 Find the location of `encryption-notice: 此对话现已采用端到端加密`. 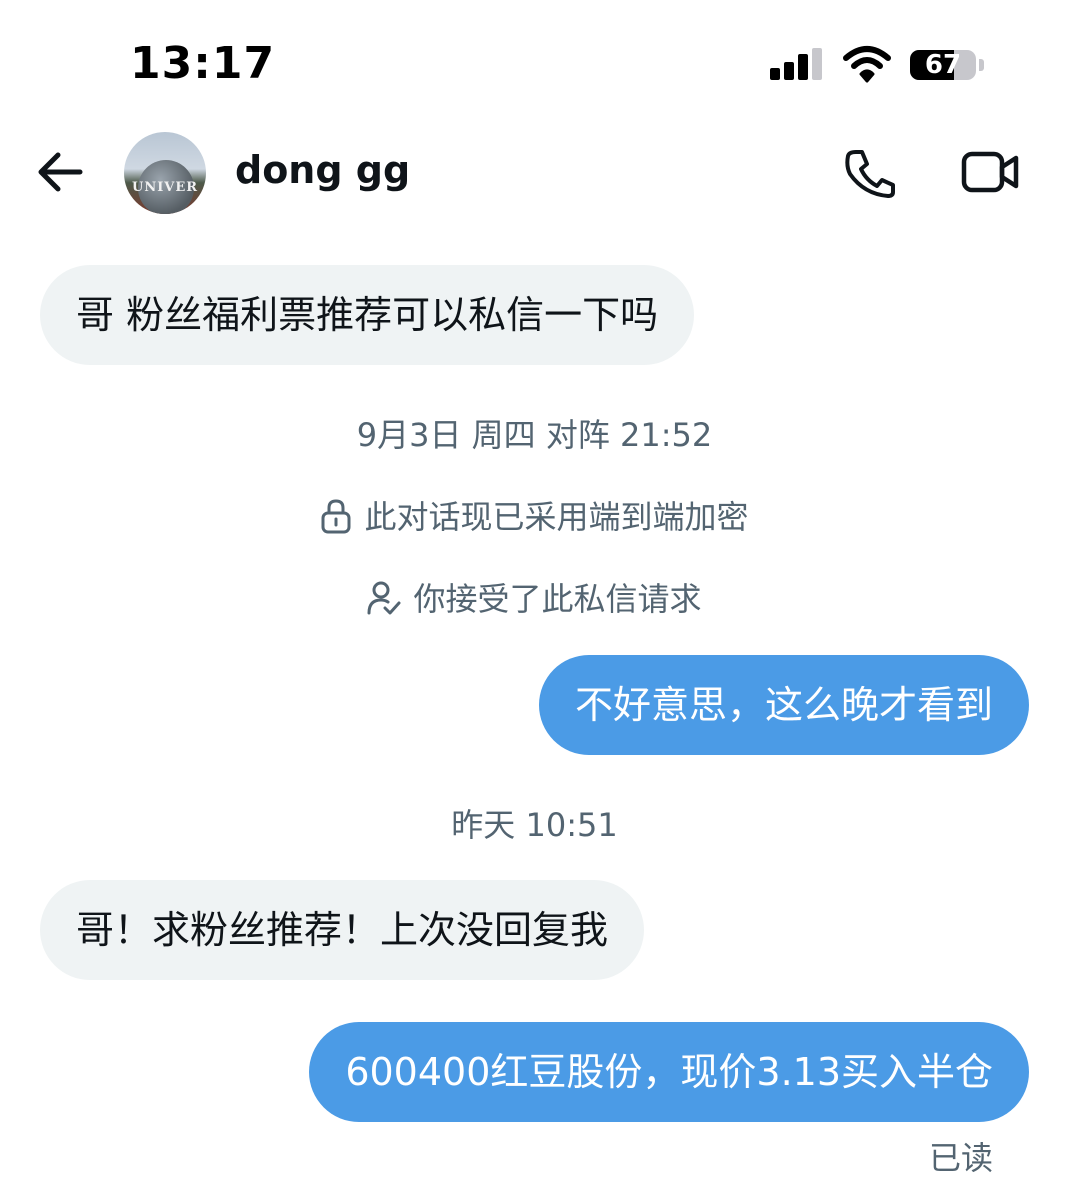

encryption-notice: 此对话现已采用端到端加密 is located at coordinates (534, 515).